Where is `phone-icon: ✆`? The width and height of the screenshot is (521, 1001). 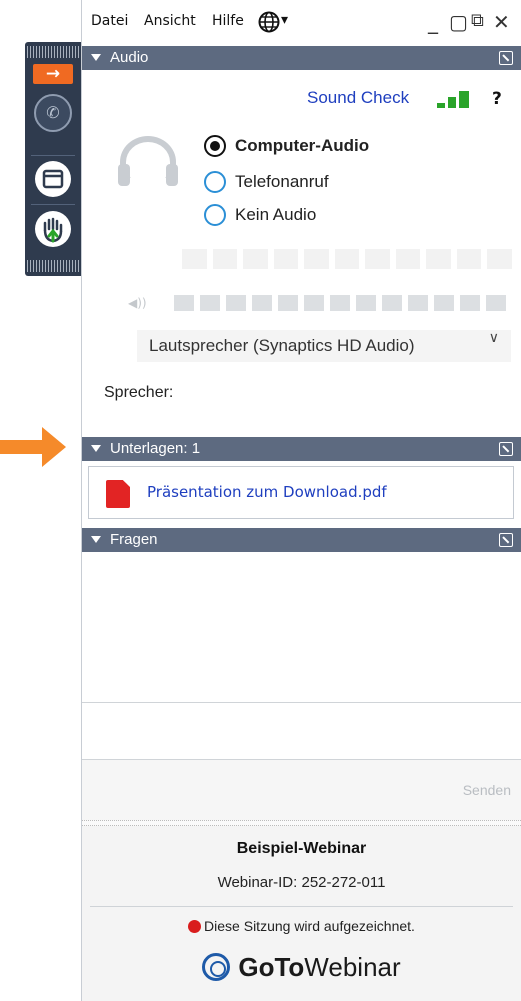
phone-icon: ✆ is located at coordinates (53, 113).